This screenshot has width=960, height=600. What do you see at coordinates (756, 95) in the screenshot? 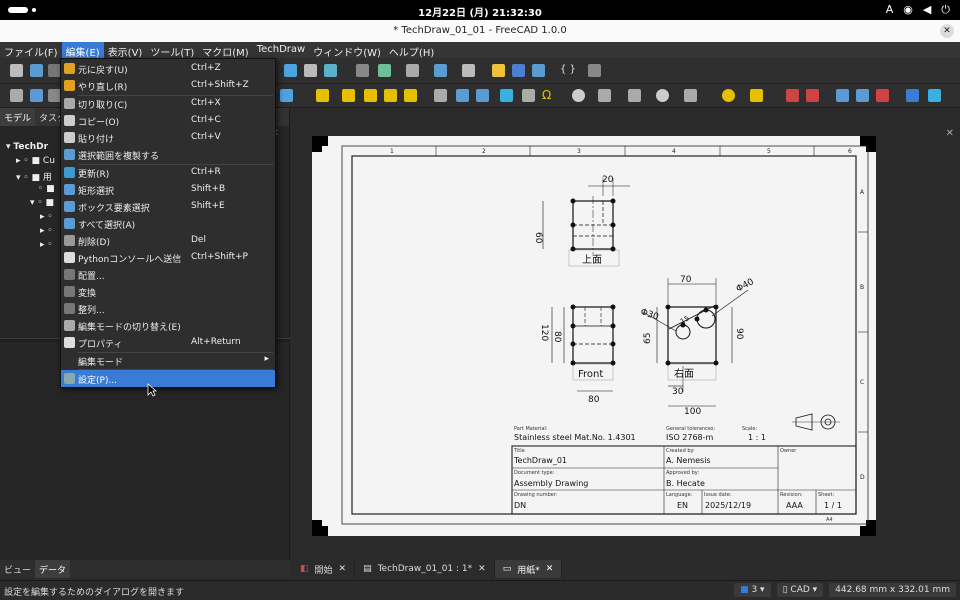
I see `radius-icon` at bounding box center [756, 95].